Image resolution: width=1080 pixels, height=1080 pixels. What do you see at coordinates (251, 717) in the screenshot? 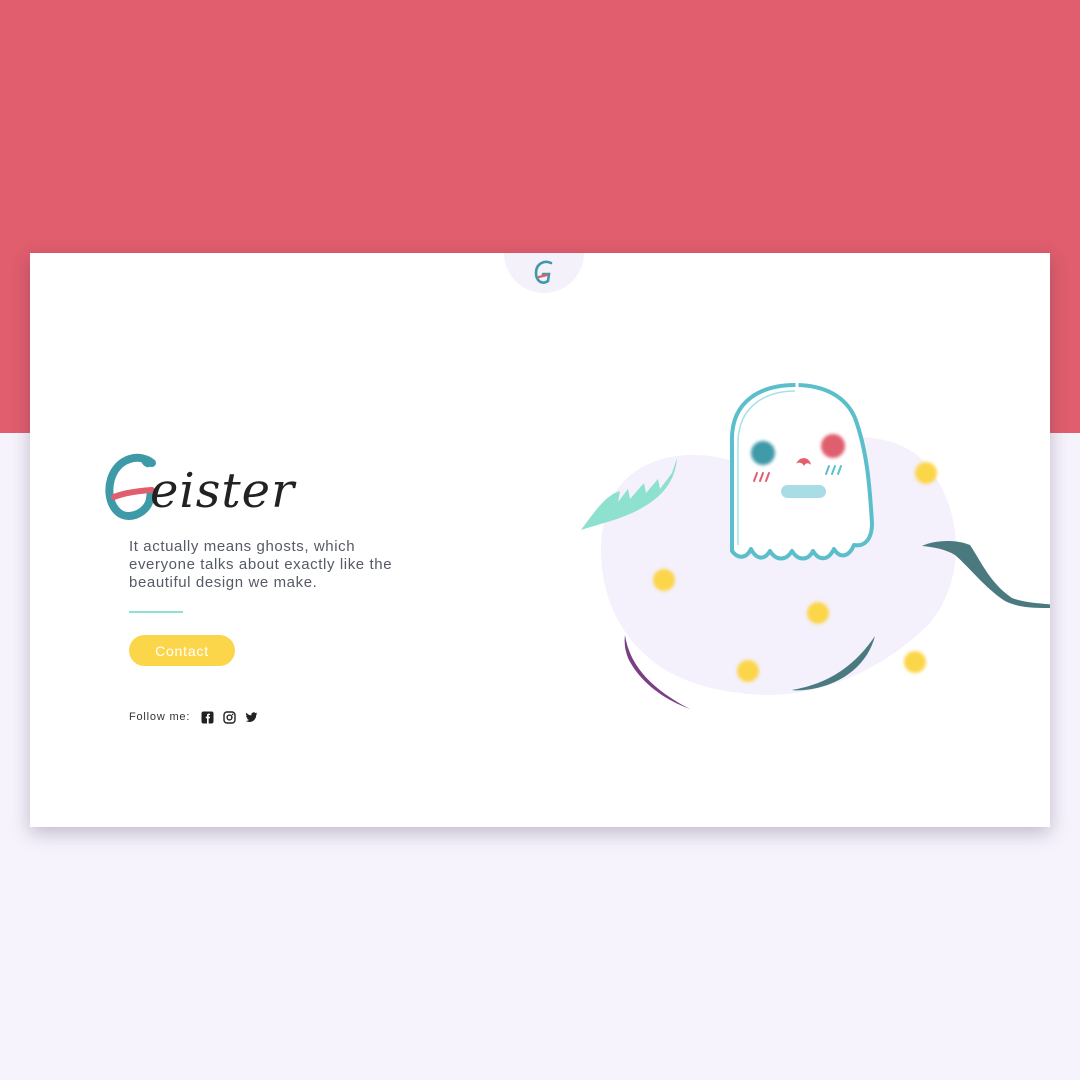
I see `twitter-icon` at bounding box center [251, 717].